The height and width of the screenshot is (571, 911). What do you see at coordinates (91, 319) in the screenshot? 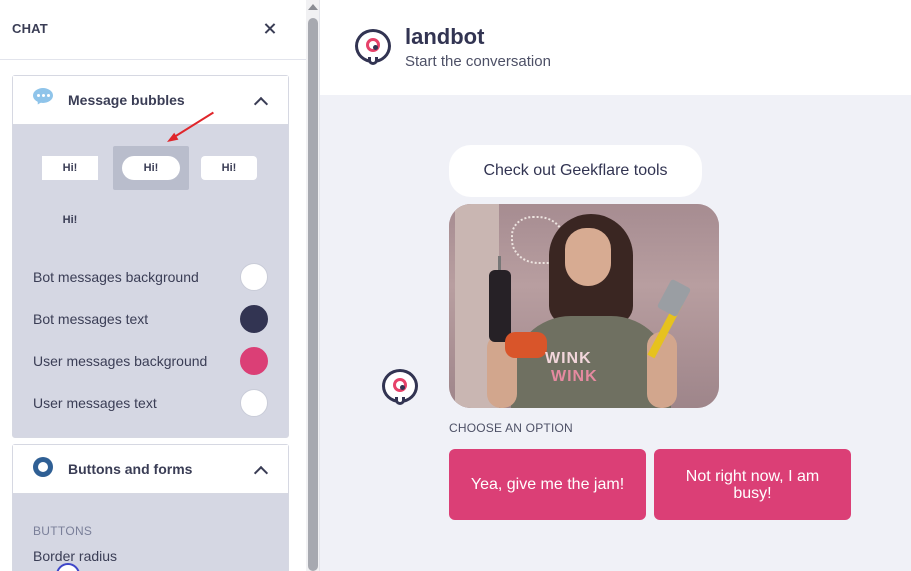
I see `color-label: Bot messages text` at bounding box center [91, 319].